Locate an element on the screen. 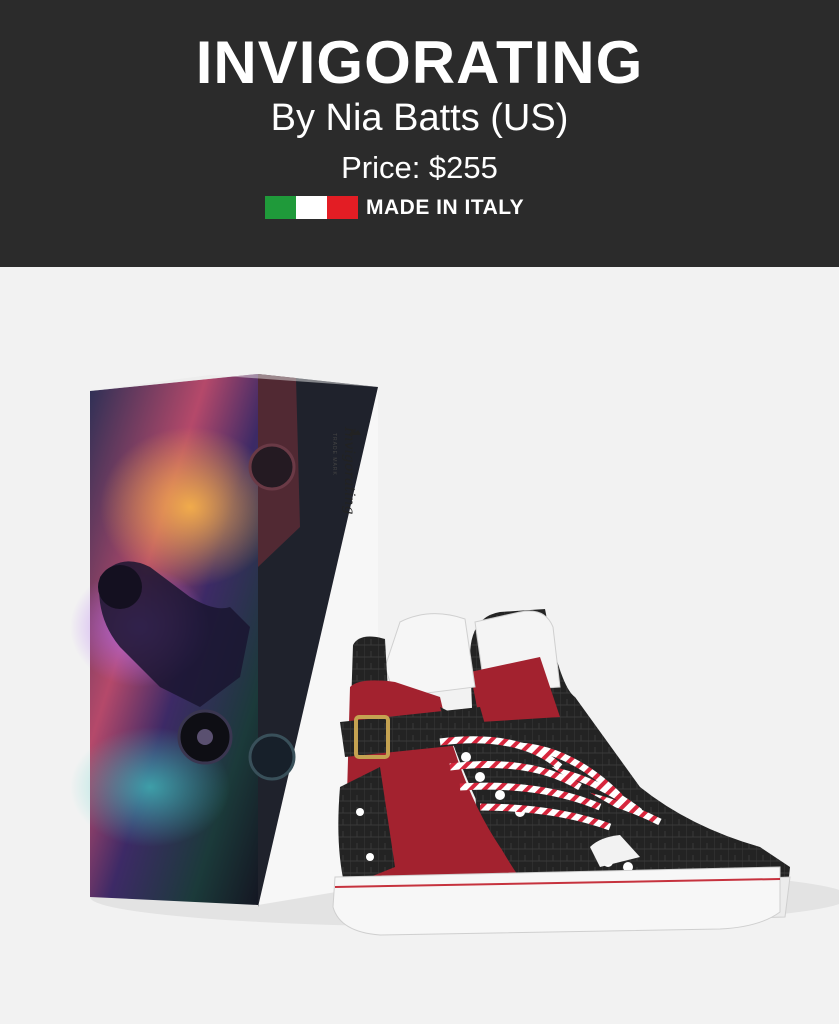 This screenshot has width=839, height=1024. box-brand: Invigorating is located at coordinates (349, 470).